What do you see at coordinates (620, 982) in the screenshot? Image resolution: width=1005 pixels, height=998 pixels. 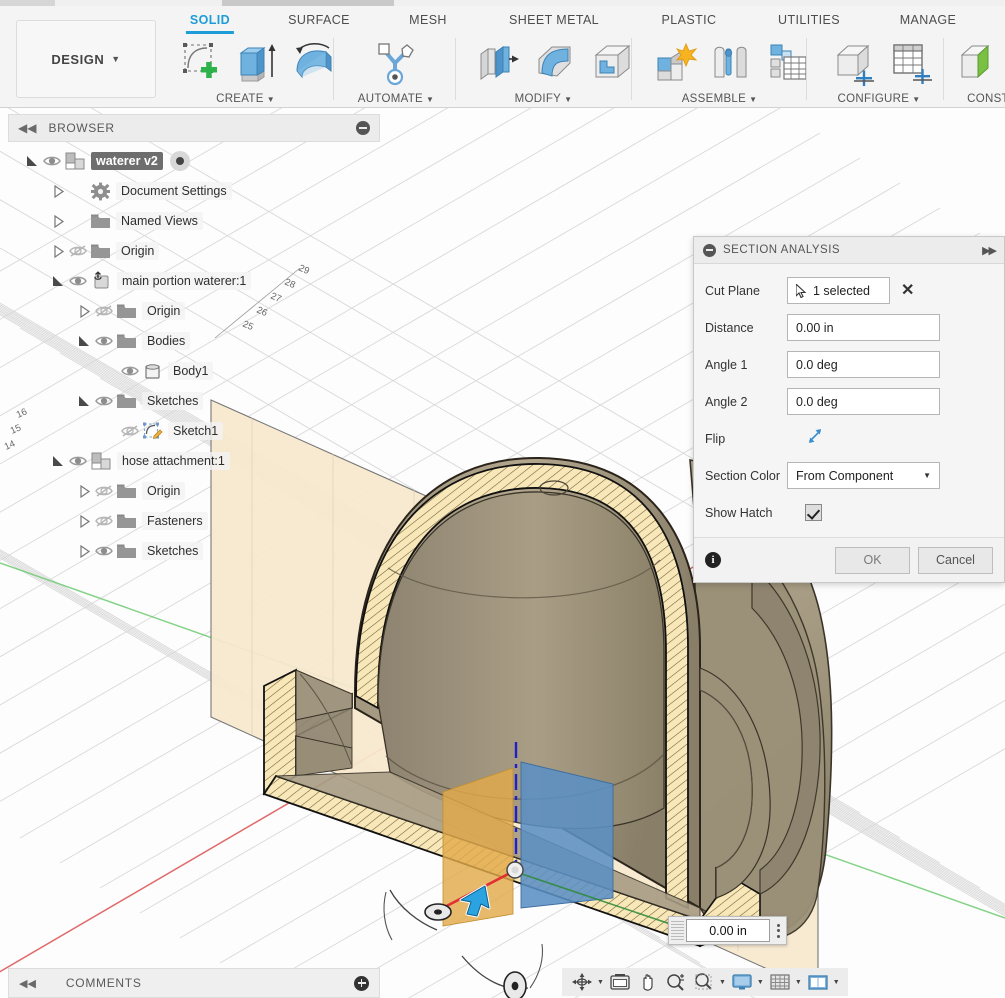 I see `view-front-icon` at bounding box center [620, 982].